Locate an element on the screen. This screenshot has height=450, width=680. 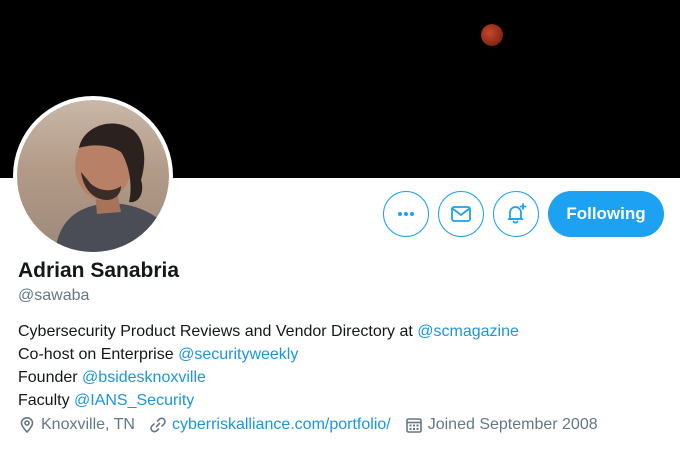
joined-text: Joined September 2008 is located at coordinates (512, 424).